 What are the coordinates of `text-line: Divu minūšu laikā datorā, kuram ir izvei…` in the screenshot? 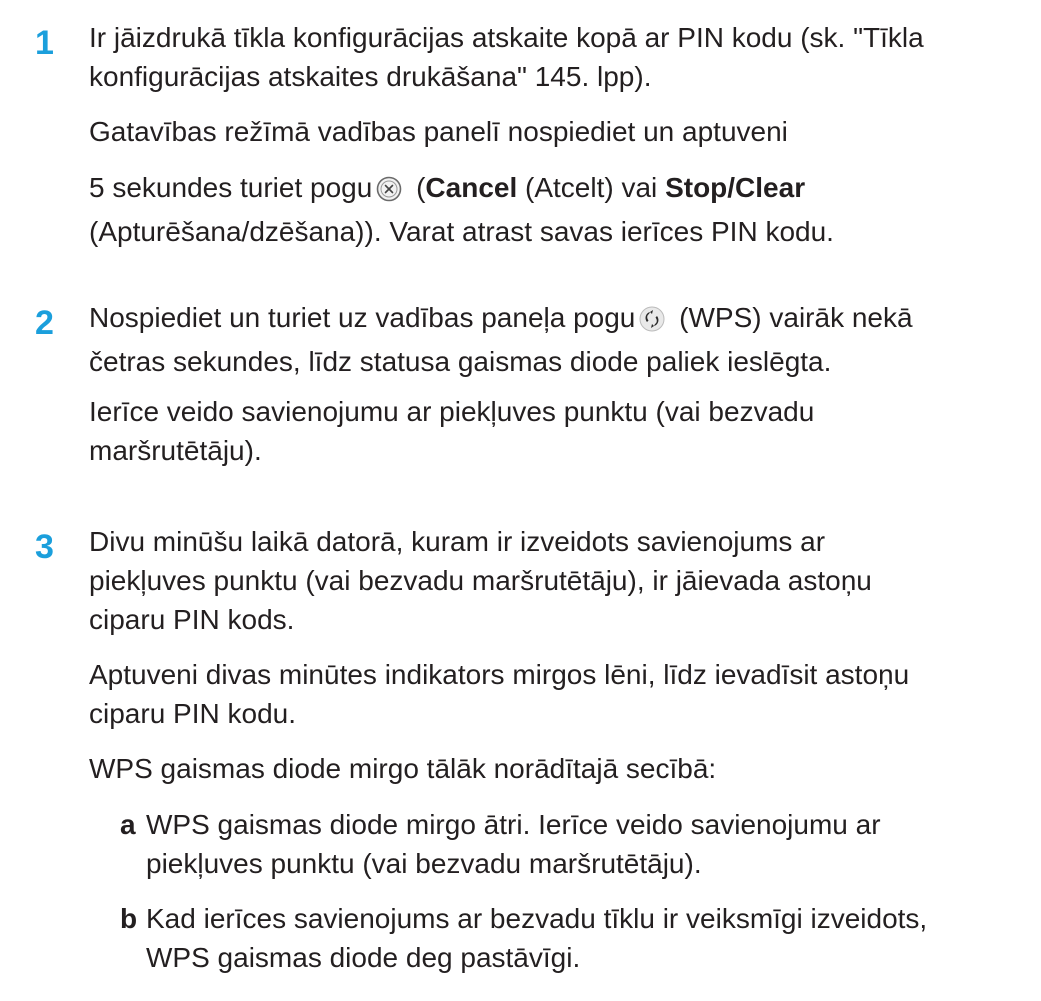 It's located at (457, 541).